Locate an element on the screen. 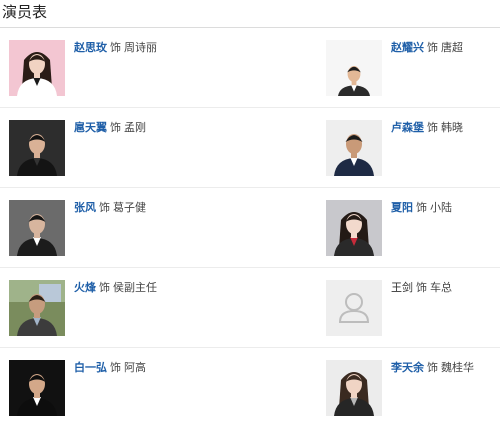 This screenshot has height=427, width=500. cast-member: 火烽饰侯副主任 is located at coordinates (159, 308).